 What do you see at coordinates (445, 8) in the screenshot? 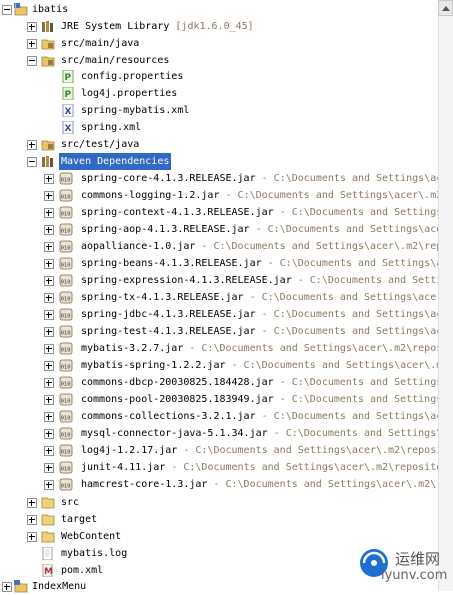
I see `scroll-up-button` at bounding box center [445, 8].